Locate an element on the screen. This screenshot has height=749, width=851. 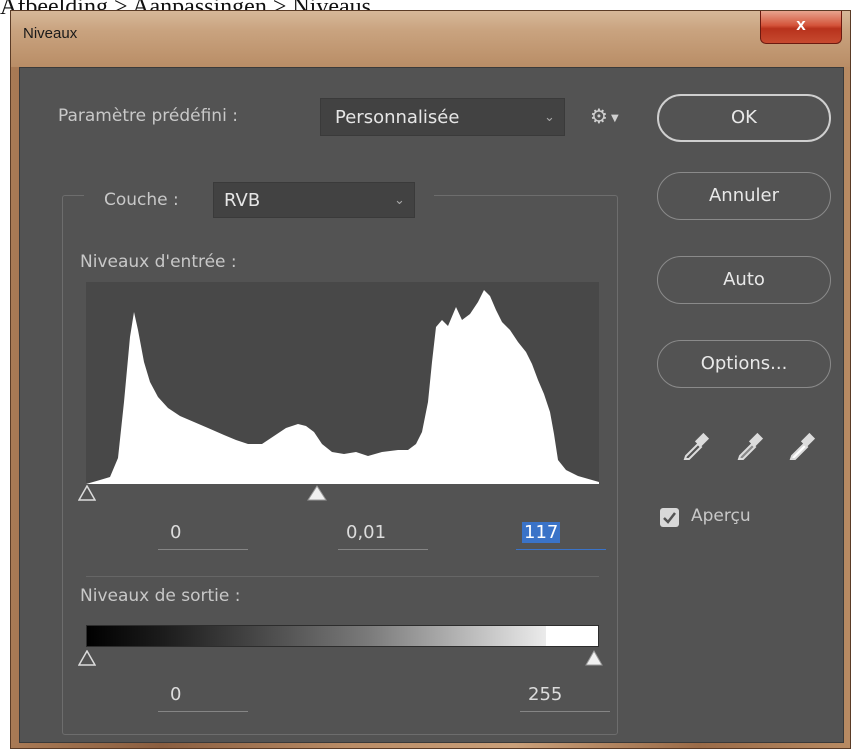
menu-dropdown-icon: ▼ is located at coordinates (615, 118).